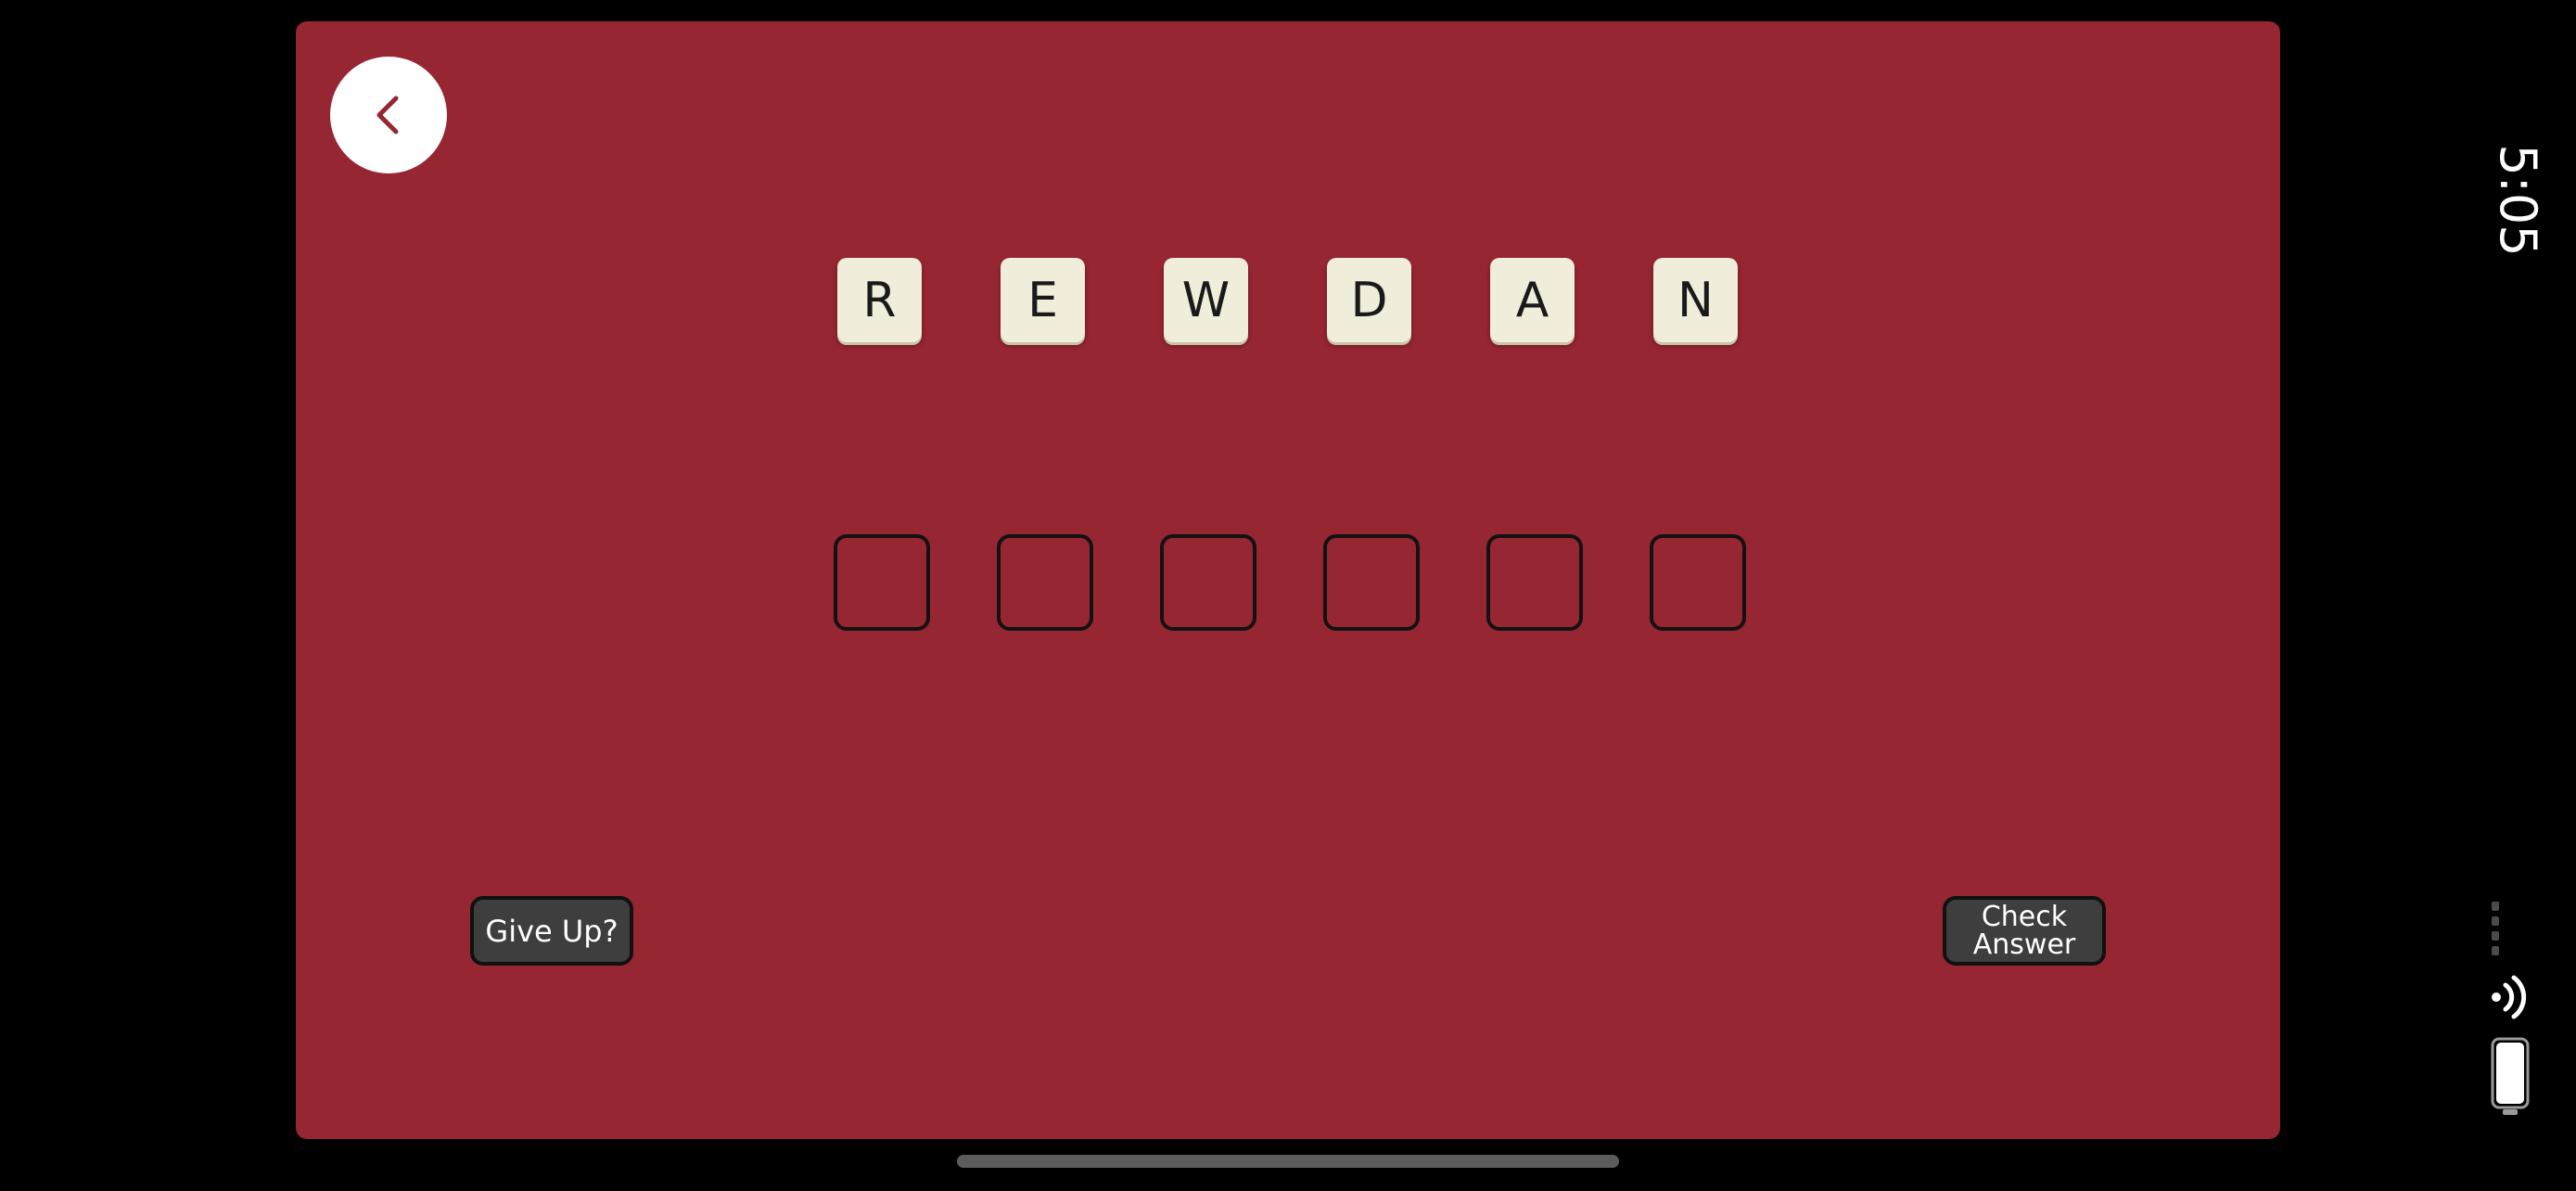 The width and height of the screenshot is (2576, 1191). I want to click on give-up-button: Give Up?, so click(551, 931).